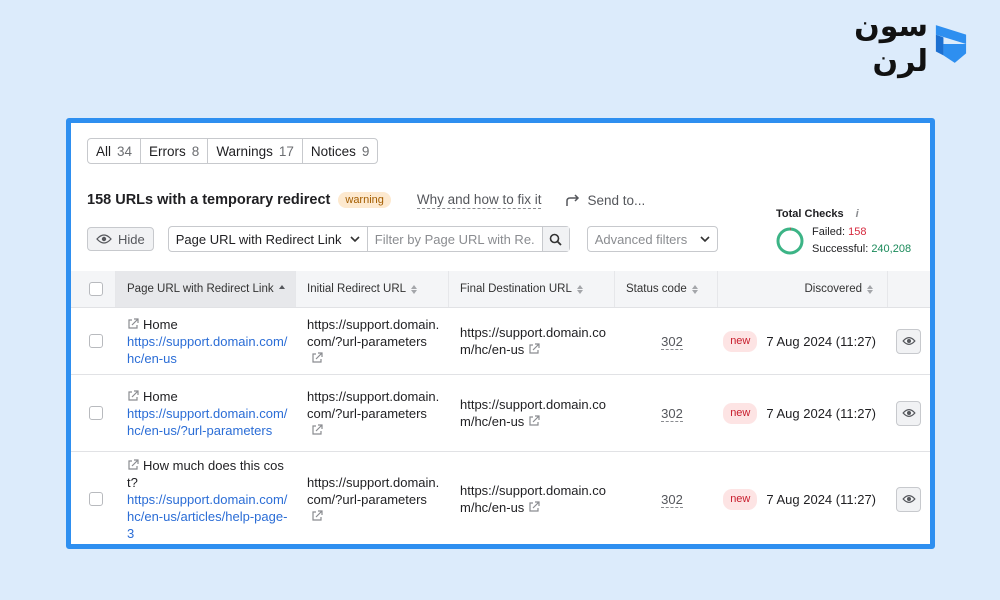 The height and width of the screenshot is (600, 1000). I want to click on search-button, so click(555, 239).